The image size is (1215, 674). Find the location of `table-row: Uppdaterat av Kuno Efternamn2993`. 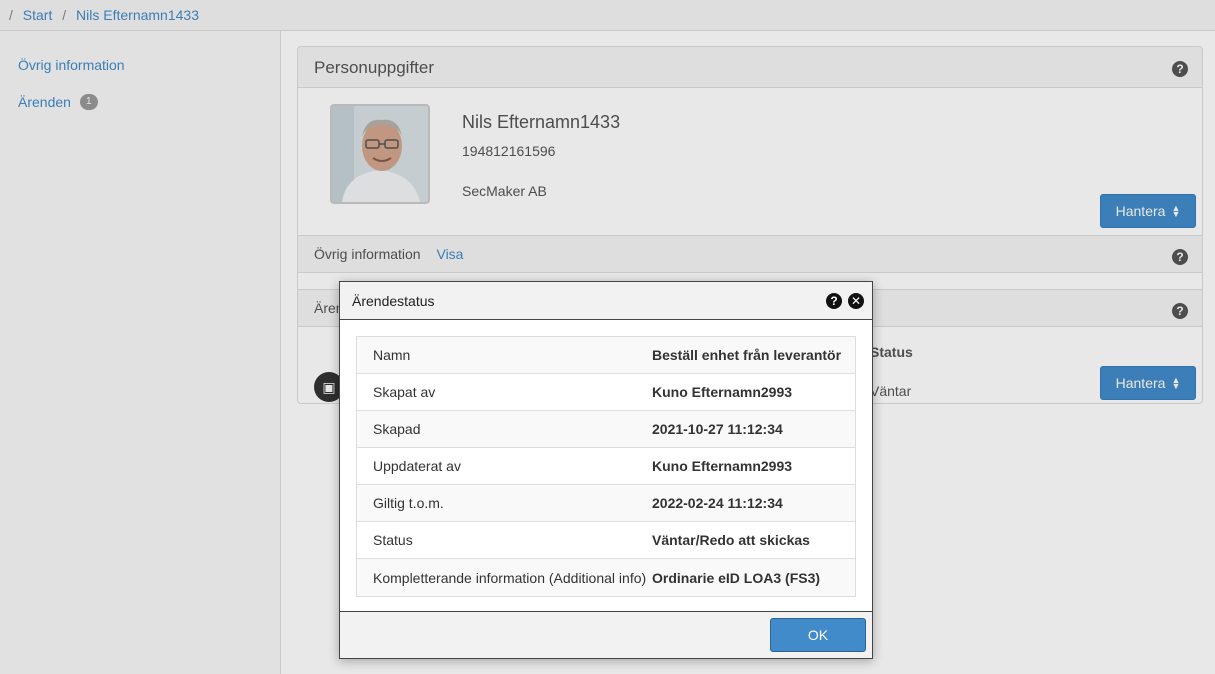

table-row: Uppdaterat av Kuno Efternamn2993 is located at coordinates (606, 466).